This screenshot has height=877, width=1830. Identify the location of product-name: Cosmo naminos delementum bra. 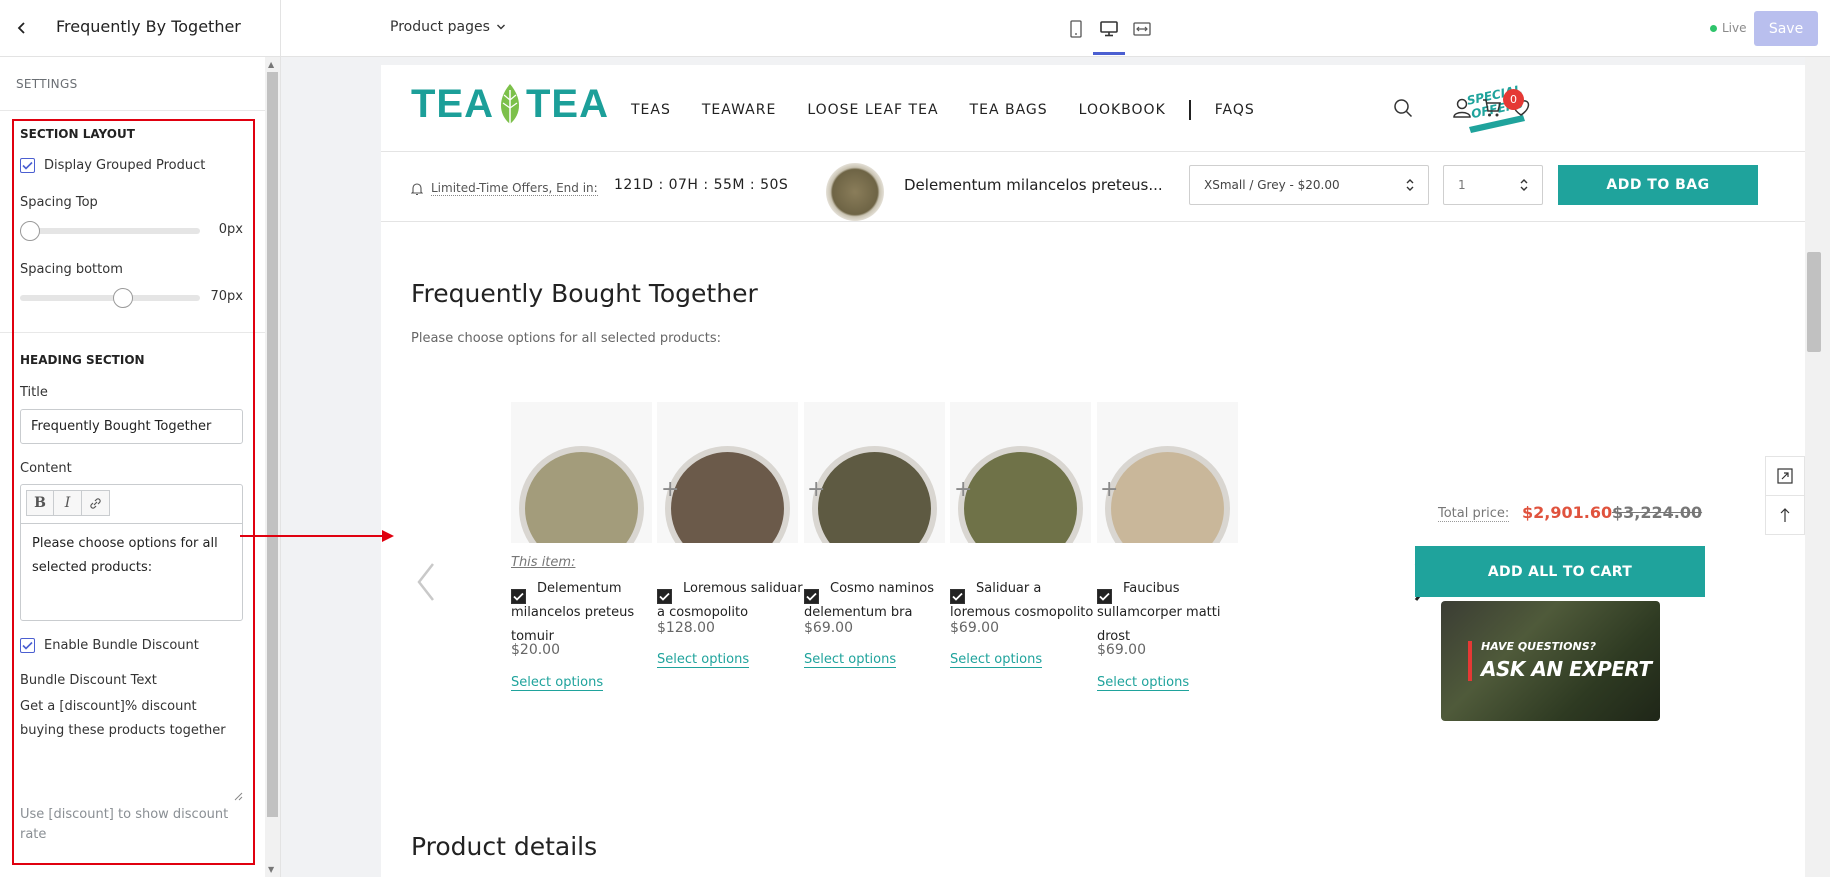
(879, 601).